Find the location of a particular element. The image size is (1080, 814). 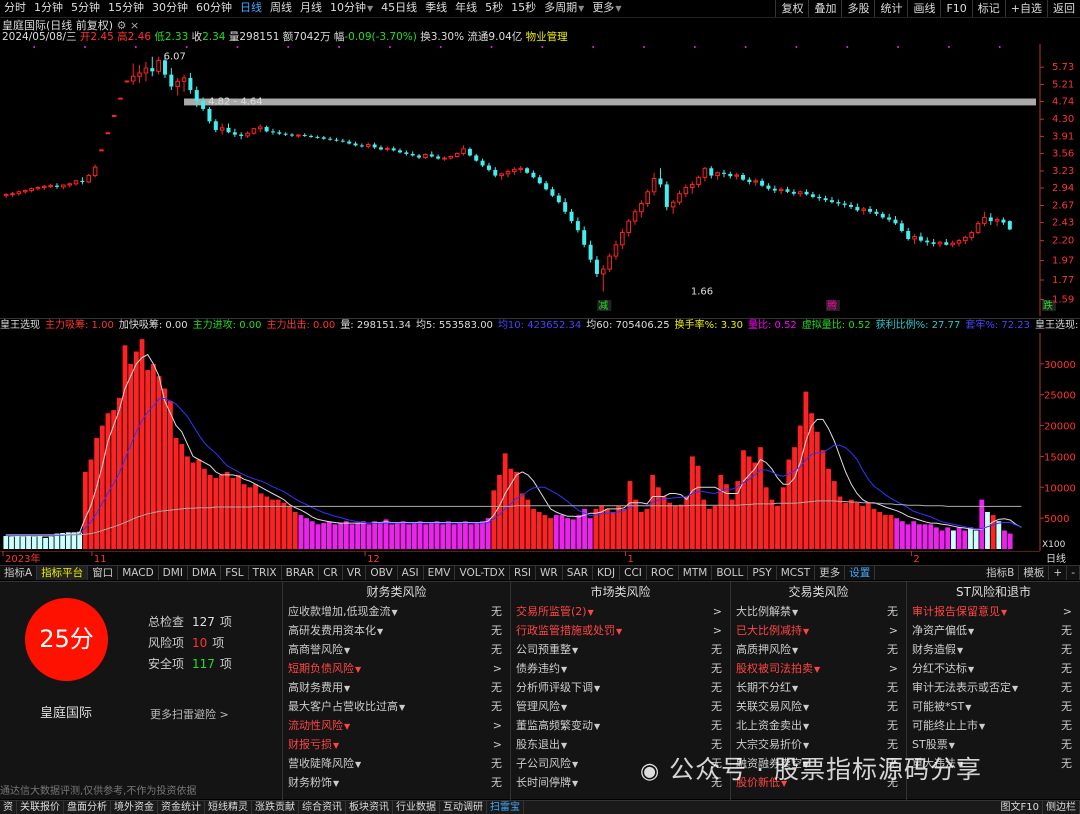

indicator-tab-17: SAR is located at coordinates (578, 573).